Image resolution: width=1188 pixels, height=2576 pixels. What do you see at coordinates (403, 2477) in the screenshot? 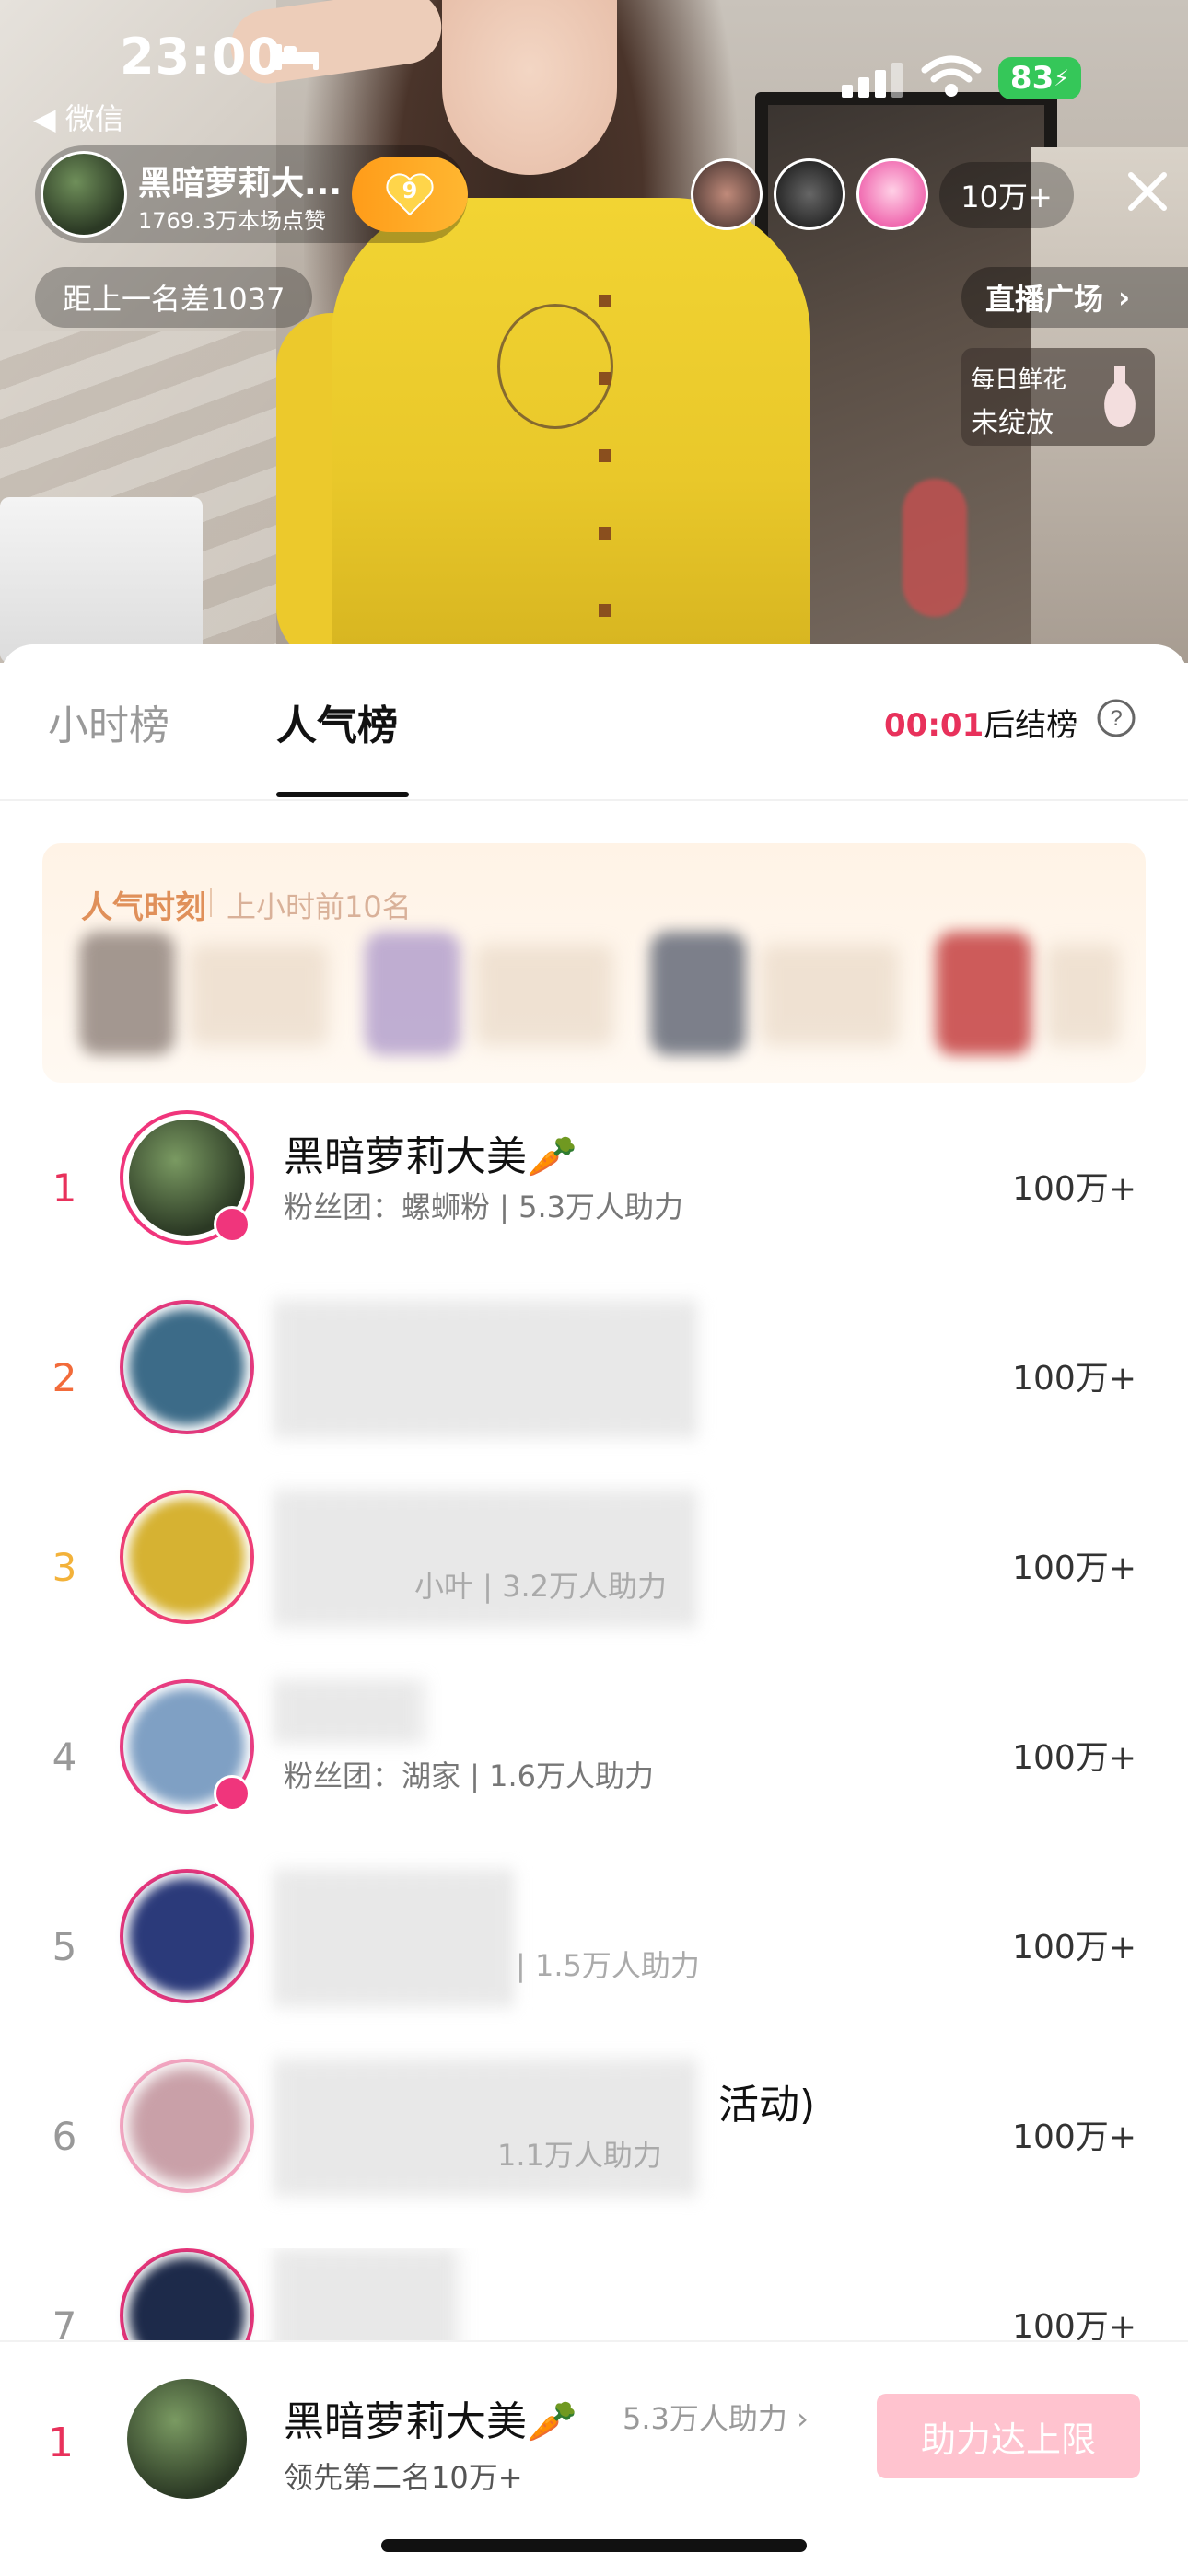
I see `lead-info: 领先第二名10万+` at bounding box center [403, 2477].